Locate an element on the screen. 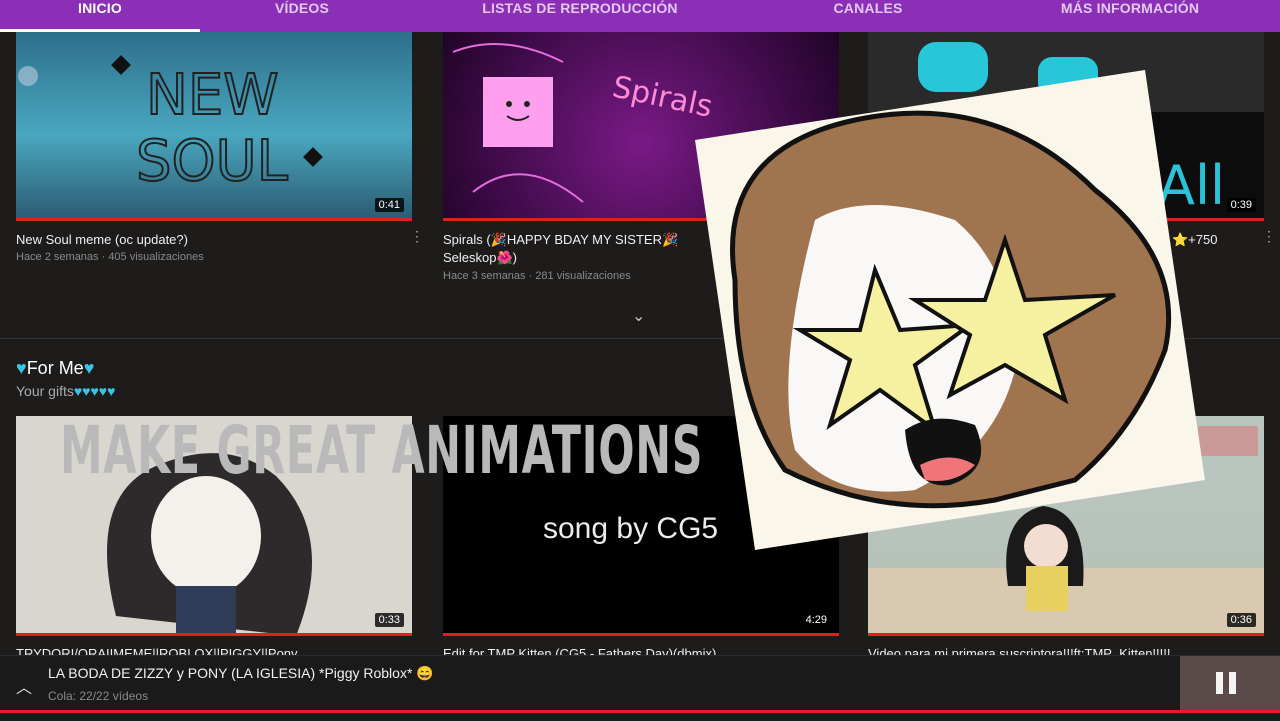 Image resolution: width=1280 pixels, height=721 pixels. tab-label: CANALES is located at coordinates (868, 8).